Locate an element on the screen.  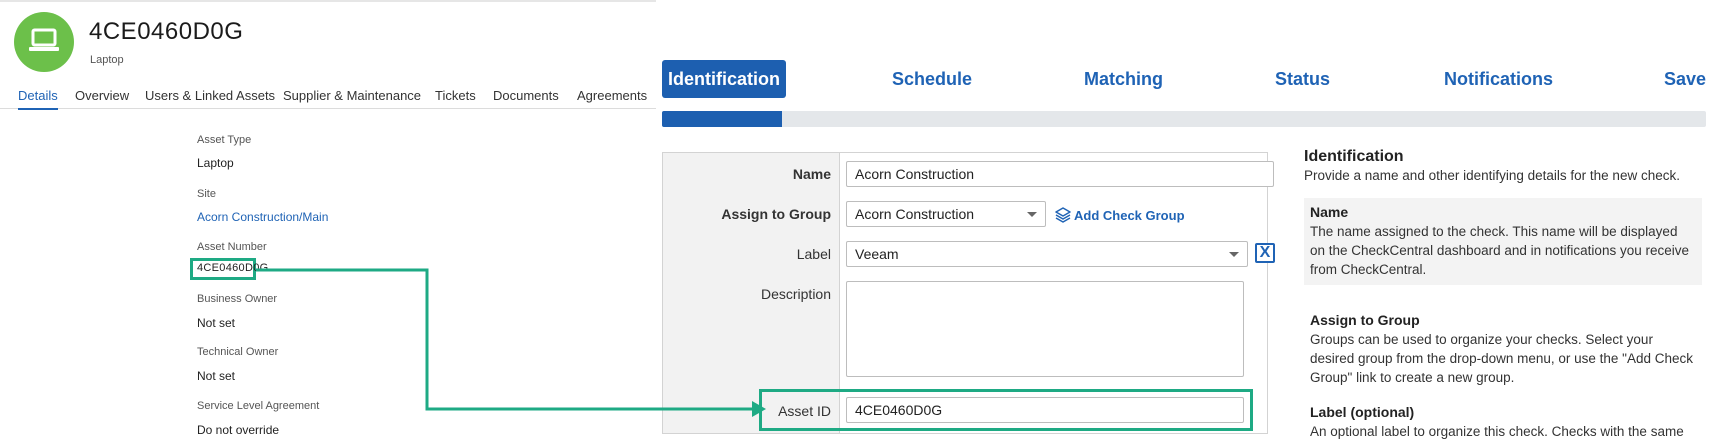
help-group-title: Assign to Group is located at coordinates (1365, 320).